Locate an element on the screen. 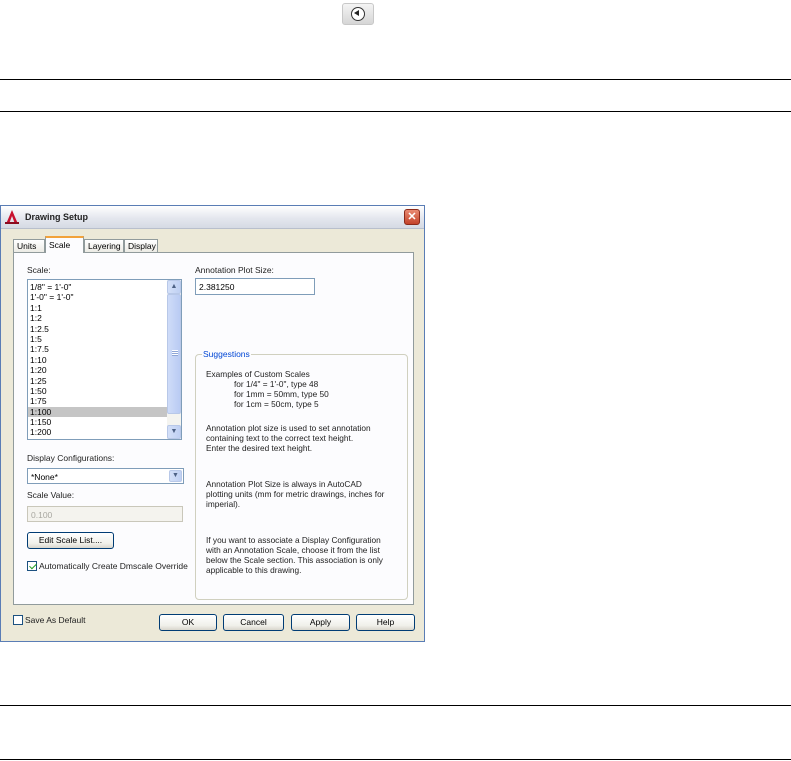 This screenshot has height=761, width=791. ok-button: OK is located at coordinates (188, 622).